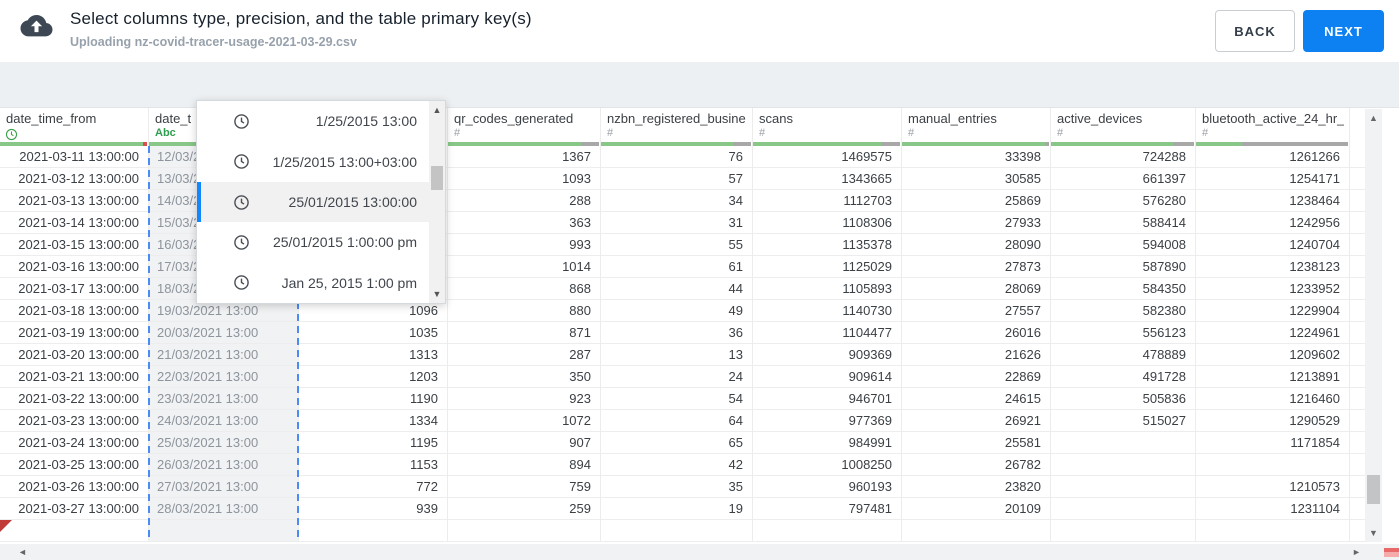  Describe the element at coordinates (373, 420) in the screenshot. I see `cell-hidden_column: 1334` at that location.